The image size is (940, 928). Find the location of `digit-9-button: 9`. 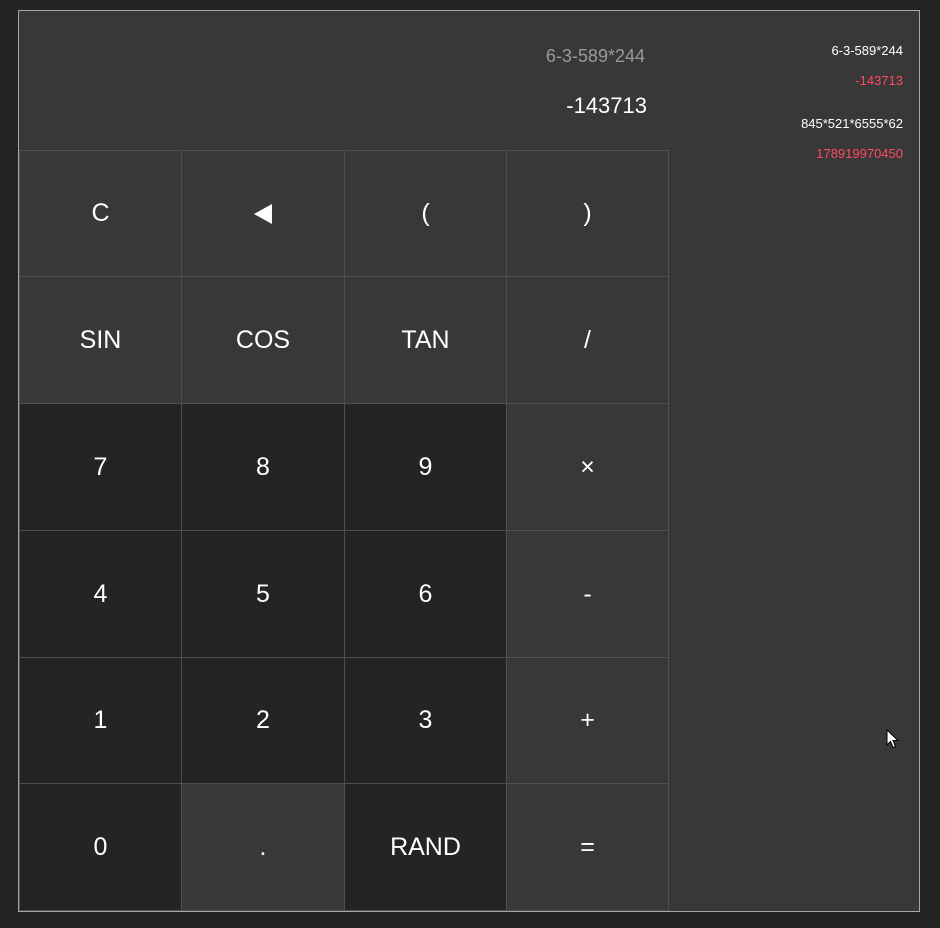

digit-9-button: 9 is located at coordinates (426, 467).